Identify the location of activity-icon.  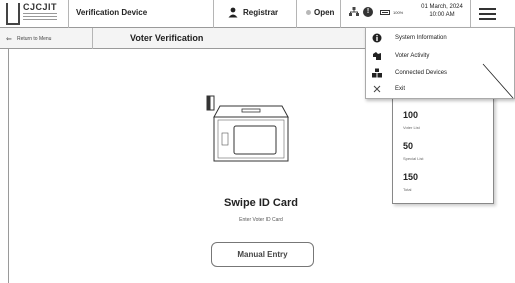
(377, 56).